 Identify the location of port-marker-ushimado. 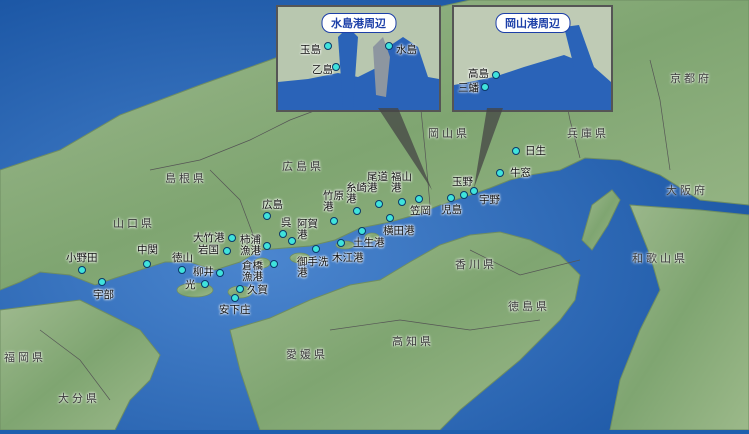
(500, 173).